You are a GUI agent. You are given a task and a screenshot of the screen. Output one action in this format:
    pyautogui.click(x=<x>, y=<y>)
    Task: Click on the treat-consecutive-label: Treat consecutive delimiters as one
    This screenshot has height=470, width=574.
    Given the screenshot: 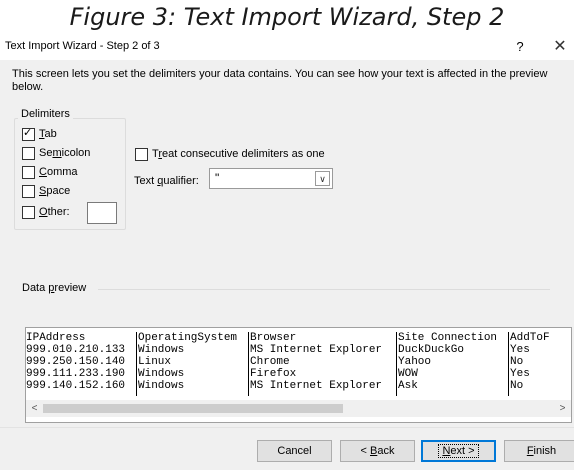 What is the action you would take?
    pyautogui.click(x=238, y=154)
    